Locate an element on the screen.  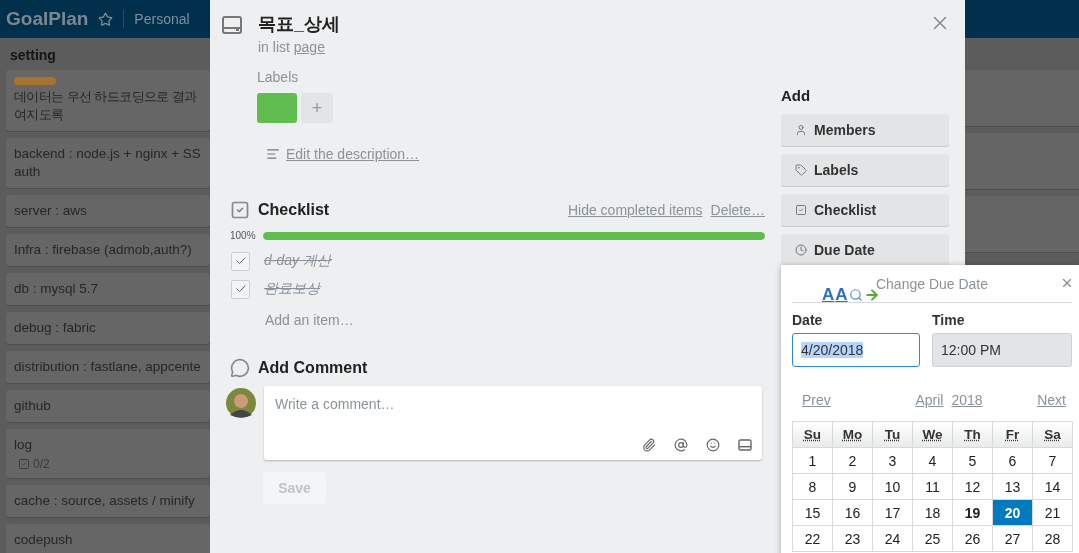
calendar-day: 13 is located at coordinates (1013, 487).